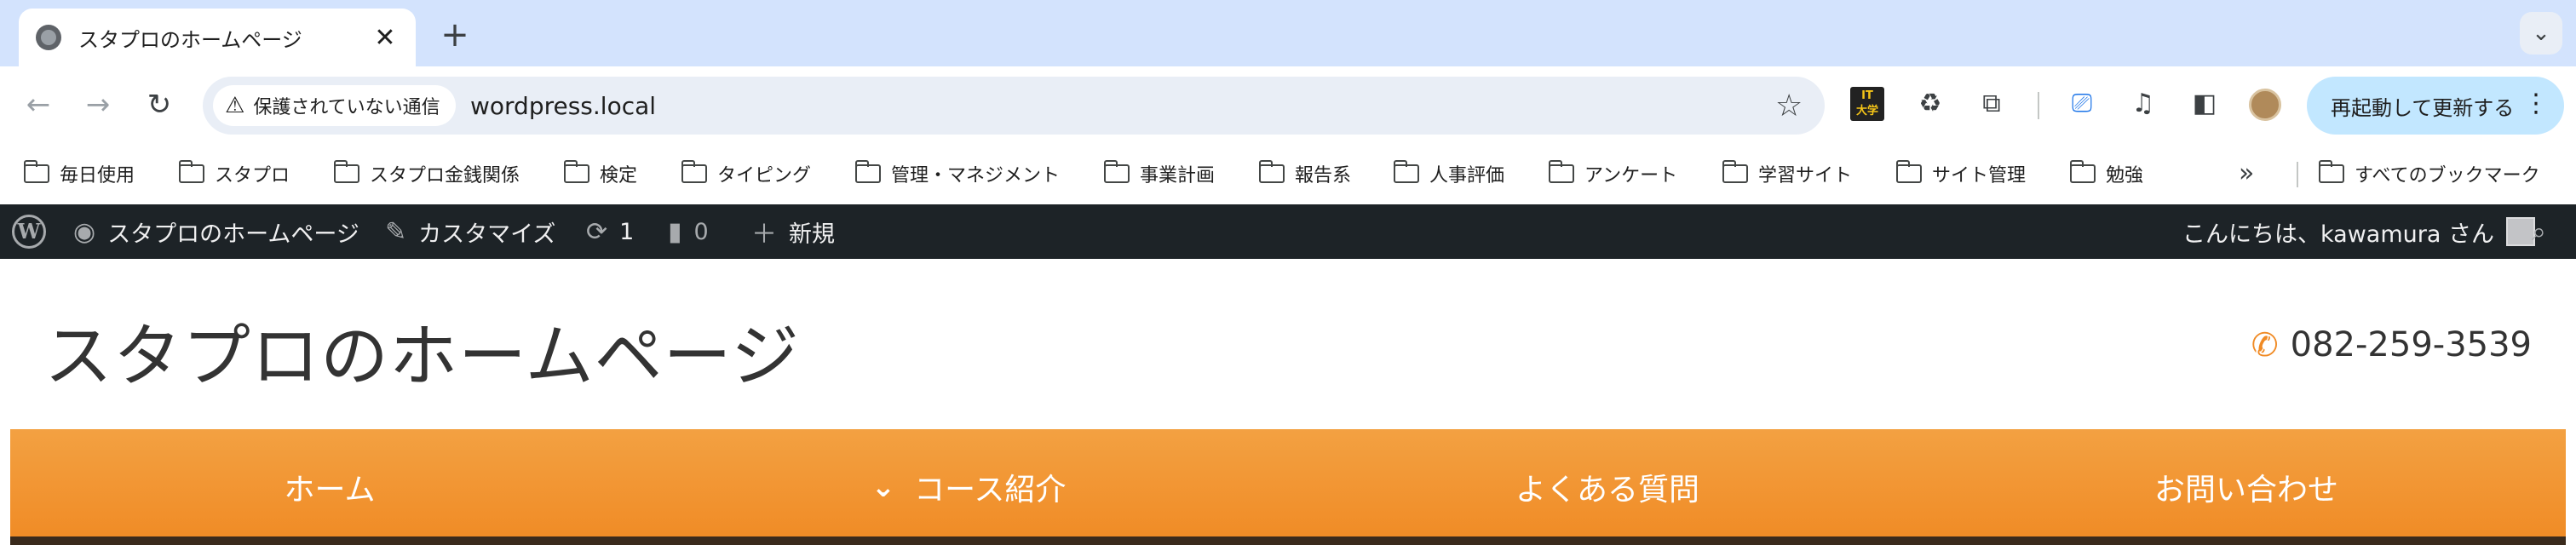 This screenshot has height=545, width=2576. Describe the element at coordinates (2125, 175) in the screenshot. I see `bookmark-label: 勉強` at that location.